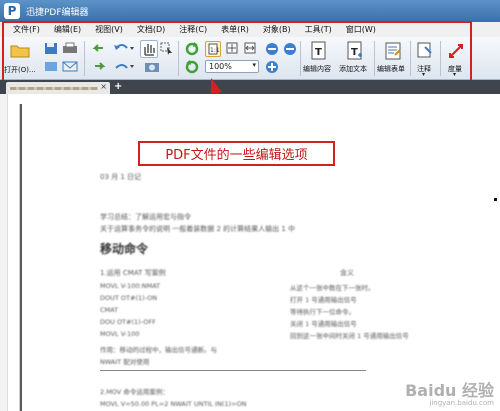 Image resolution: width=500 pixels, height=411 pixels. What do you see at coordinates (128, 322) in the screenshot?
I see `row-left: DOU OT#(1)-OFF` at bounding box center [128, 322].